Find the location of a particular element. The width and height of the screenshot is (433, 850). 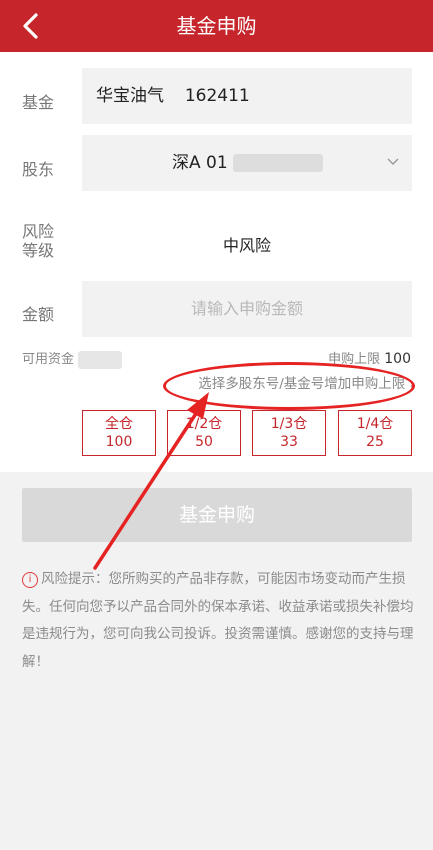

quick-third-value: 33 is located at coordinates (289, 442).